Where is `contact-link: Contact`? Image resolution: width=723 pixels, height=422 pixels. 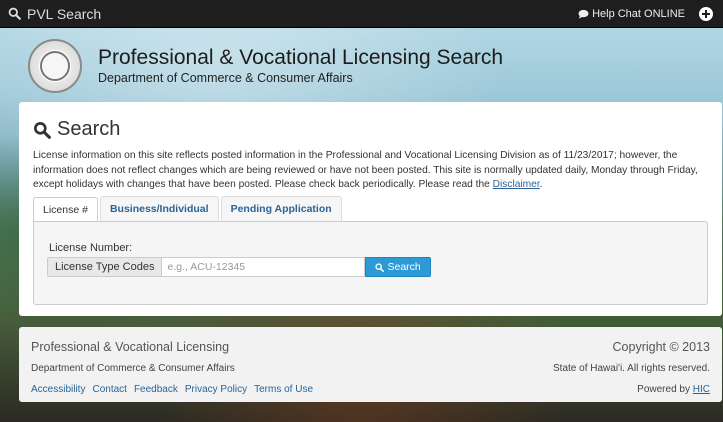 contact-link: Contact is located at coordinates (109, 389).